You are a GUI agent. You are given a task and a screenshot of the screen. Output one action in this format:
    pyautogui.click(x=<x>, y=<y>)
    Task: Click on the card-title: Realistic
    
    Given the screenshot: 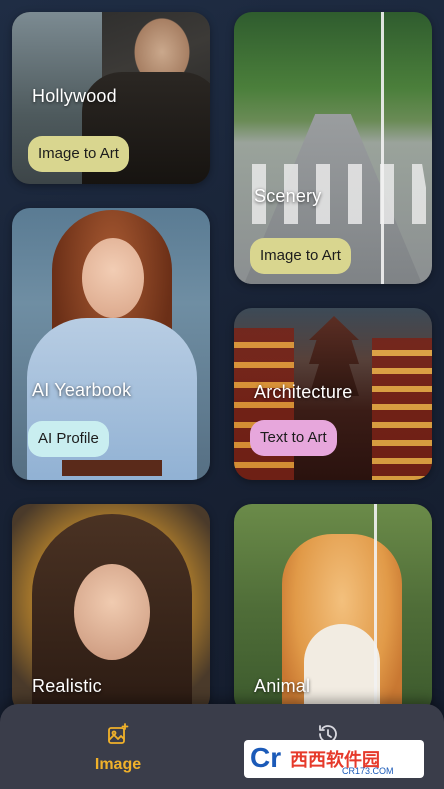 What is the action you would take?
    pyautogui.click(x=67, y=686)
    